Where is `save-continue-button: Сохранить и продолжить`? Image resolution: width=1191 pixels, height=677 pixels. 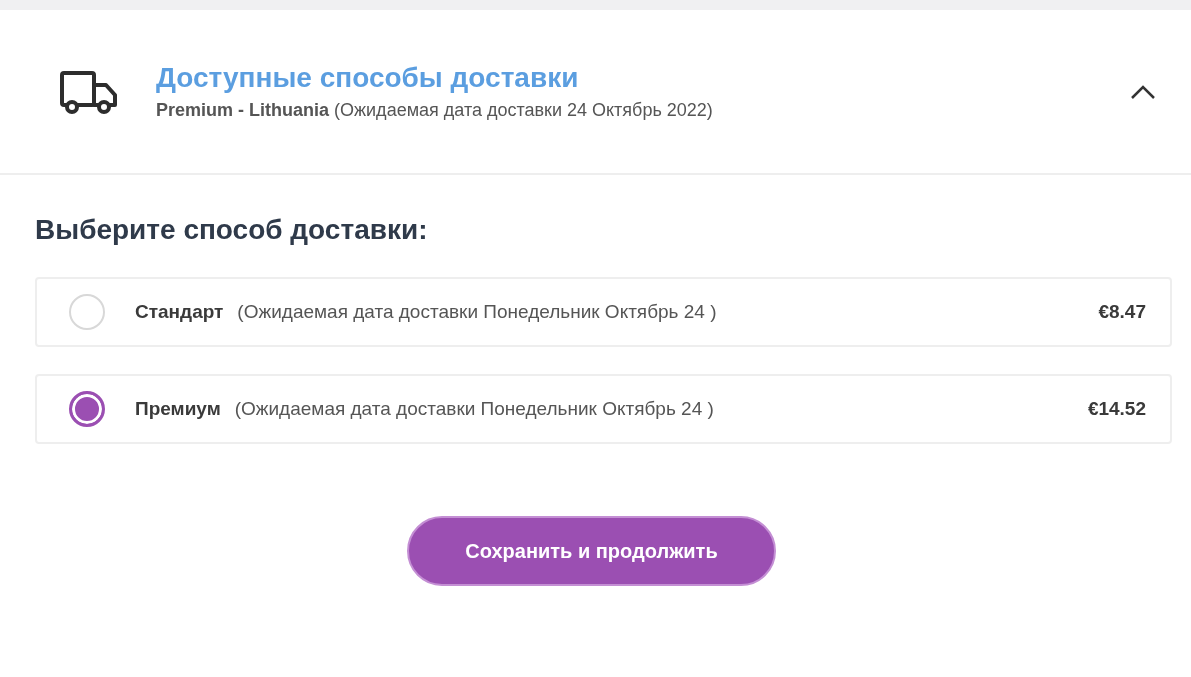
save-continue-button: Сохранить и продолжить is located at coordinates (591, 551).